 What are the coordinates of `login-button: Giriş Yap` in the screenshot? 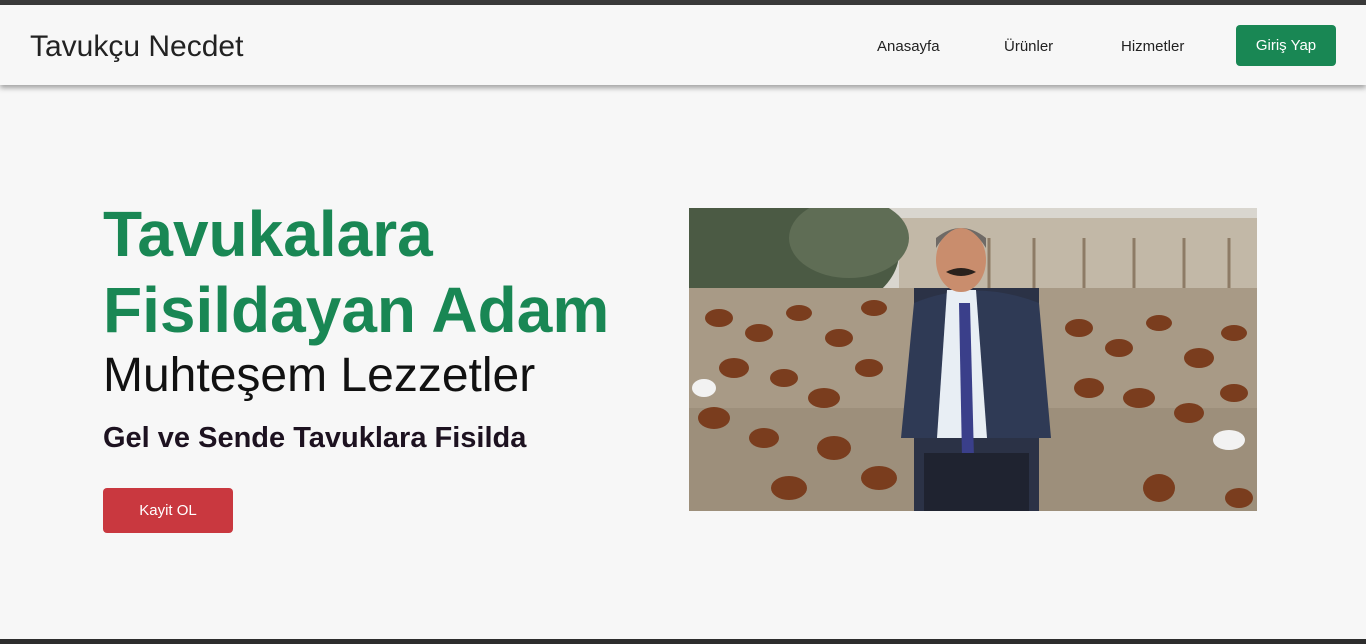 It's located at (1286, 45).